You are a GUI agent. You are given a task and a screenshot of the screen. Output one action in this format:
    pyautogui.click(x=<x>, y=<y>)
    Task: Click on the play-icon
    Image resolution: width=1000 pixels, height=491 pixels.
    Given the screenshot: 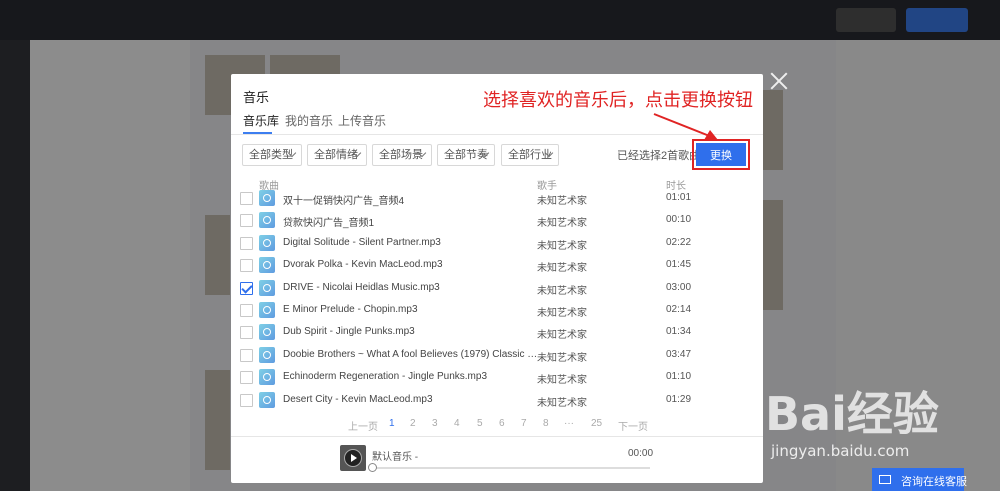 What is the action you would take?
    pyautogui.click(x=353, y=458)
    